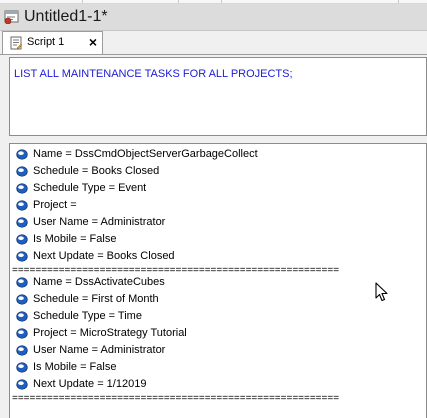 The height and width of the screenshot is (418, 427). What do you see at coordinates (90, 384) in the screenshot?
I see `result-row-text: Next Update = 1/12019` at bounding box center [90, 384].